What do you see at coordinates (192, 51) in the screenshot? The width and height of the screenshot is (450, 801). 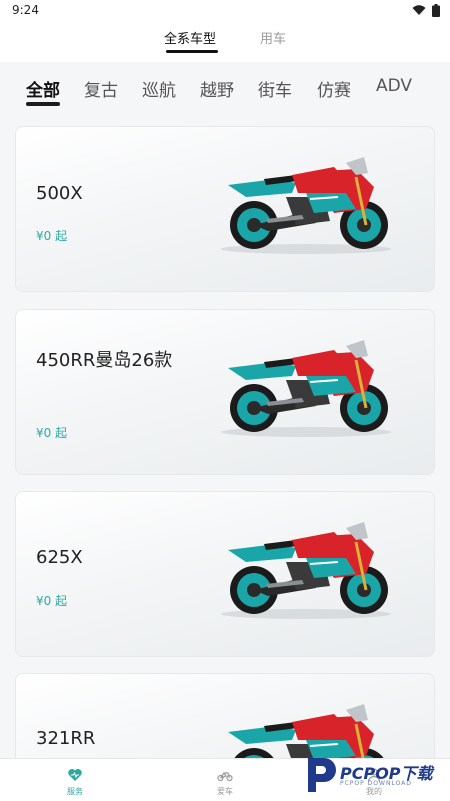 I see `top-tab-indicator` at bounding box center [192, 51].